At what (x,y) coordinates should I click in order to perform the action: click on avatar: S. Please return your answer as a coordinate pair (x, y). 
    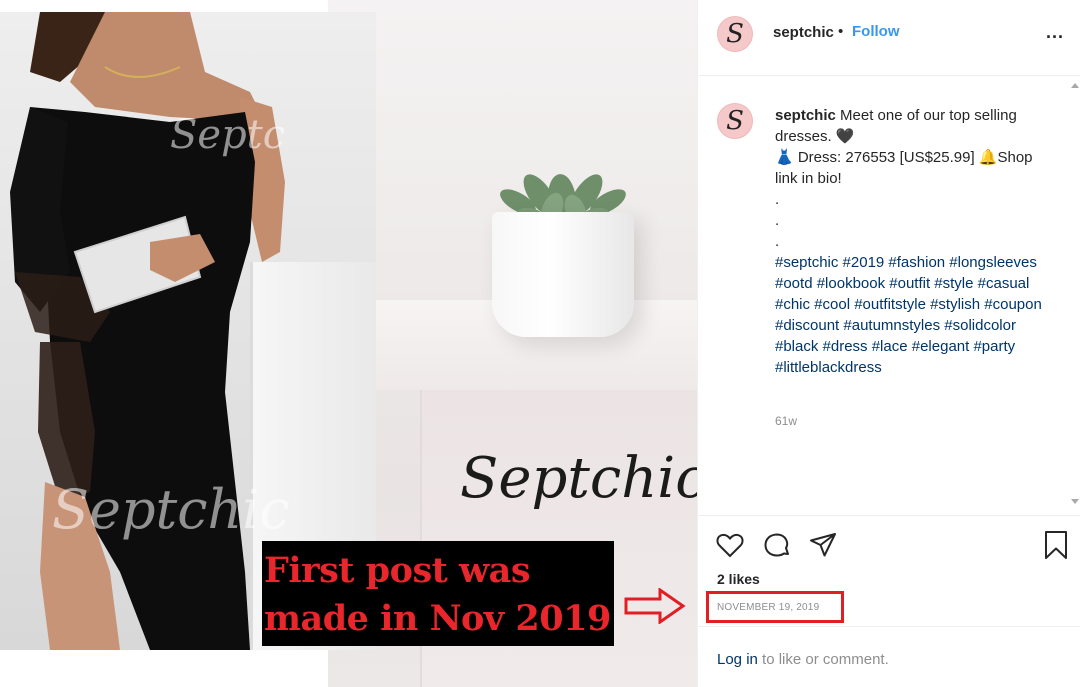
    Looking at the image, I should click on (735, 34).